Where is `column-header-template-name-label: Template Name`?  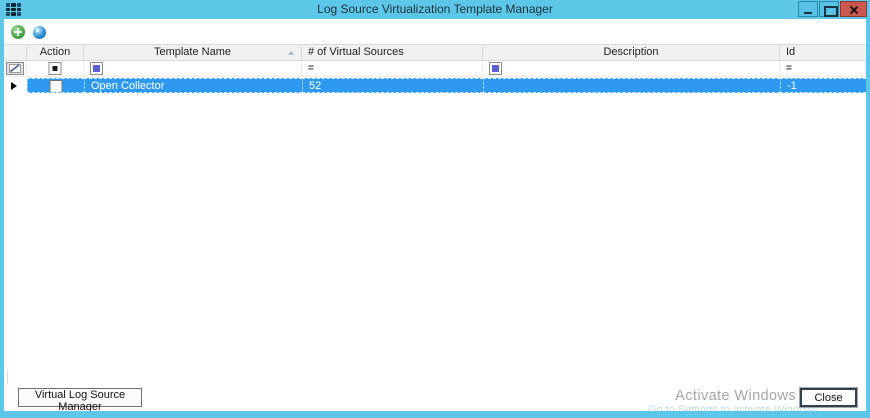 column-header-template-name-label: Template Name is located at coordinates (192, 52).